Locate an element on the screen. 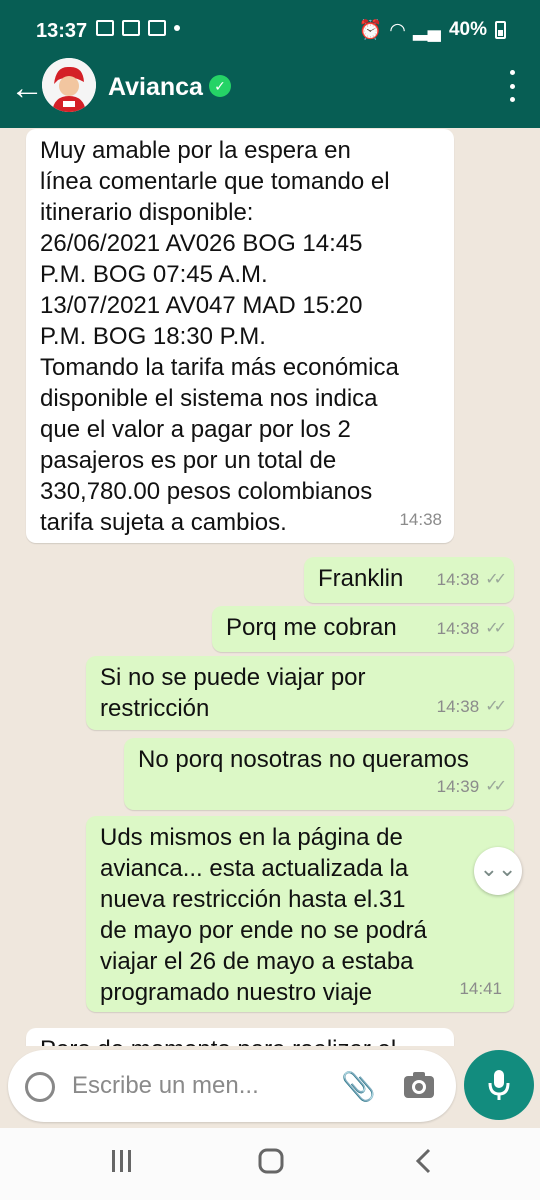 This screenshot has width=540, height=1200. chat-header: ← Avianca ✓ is located at coordinates (270, 86).